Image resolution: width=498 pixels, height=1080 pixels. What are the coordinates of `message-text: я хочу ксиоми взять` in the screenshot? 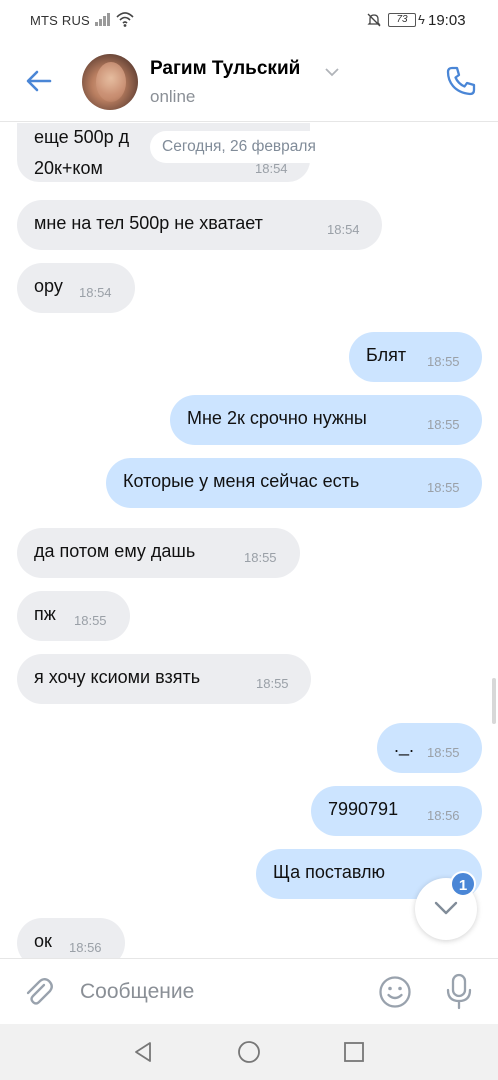 It's located at (117, 677).